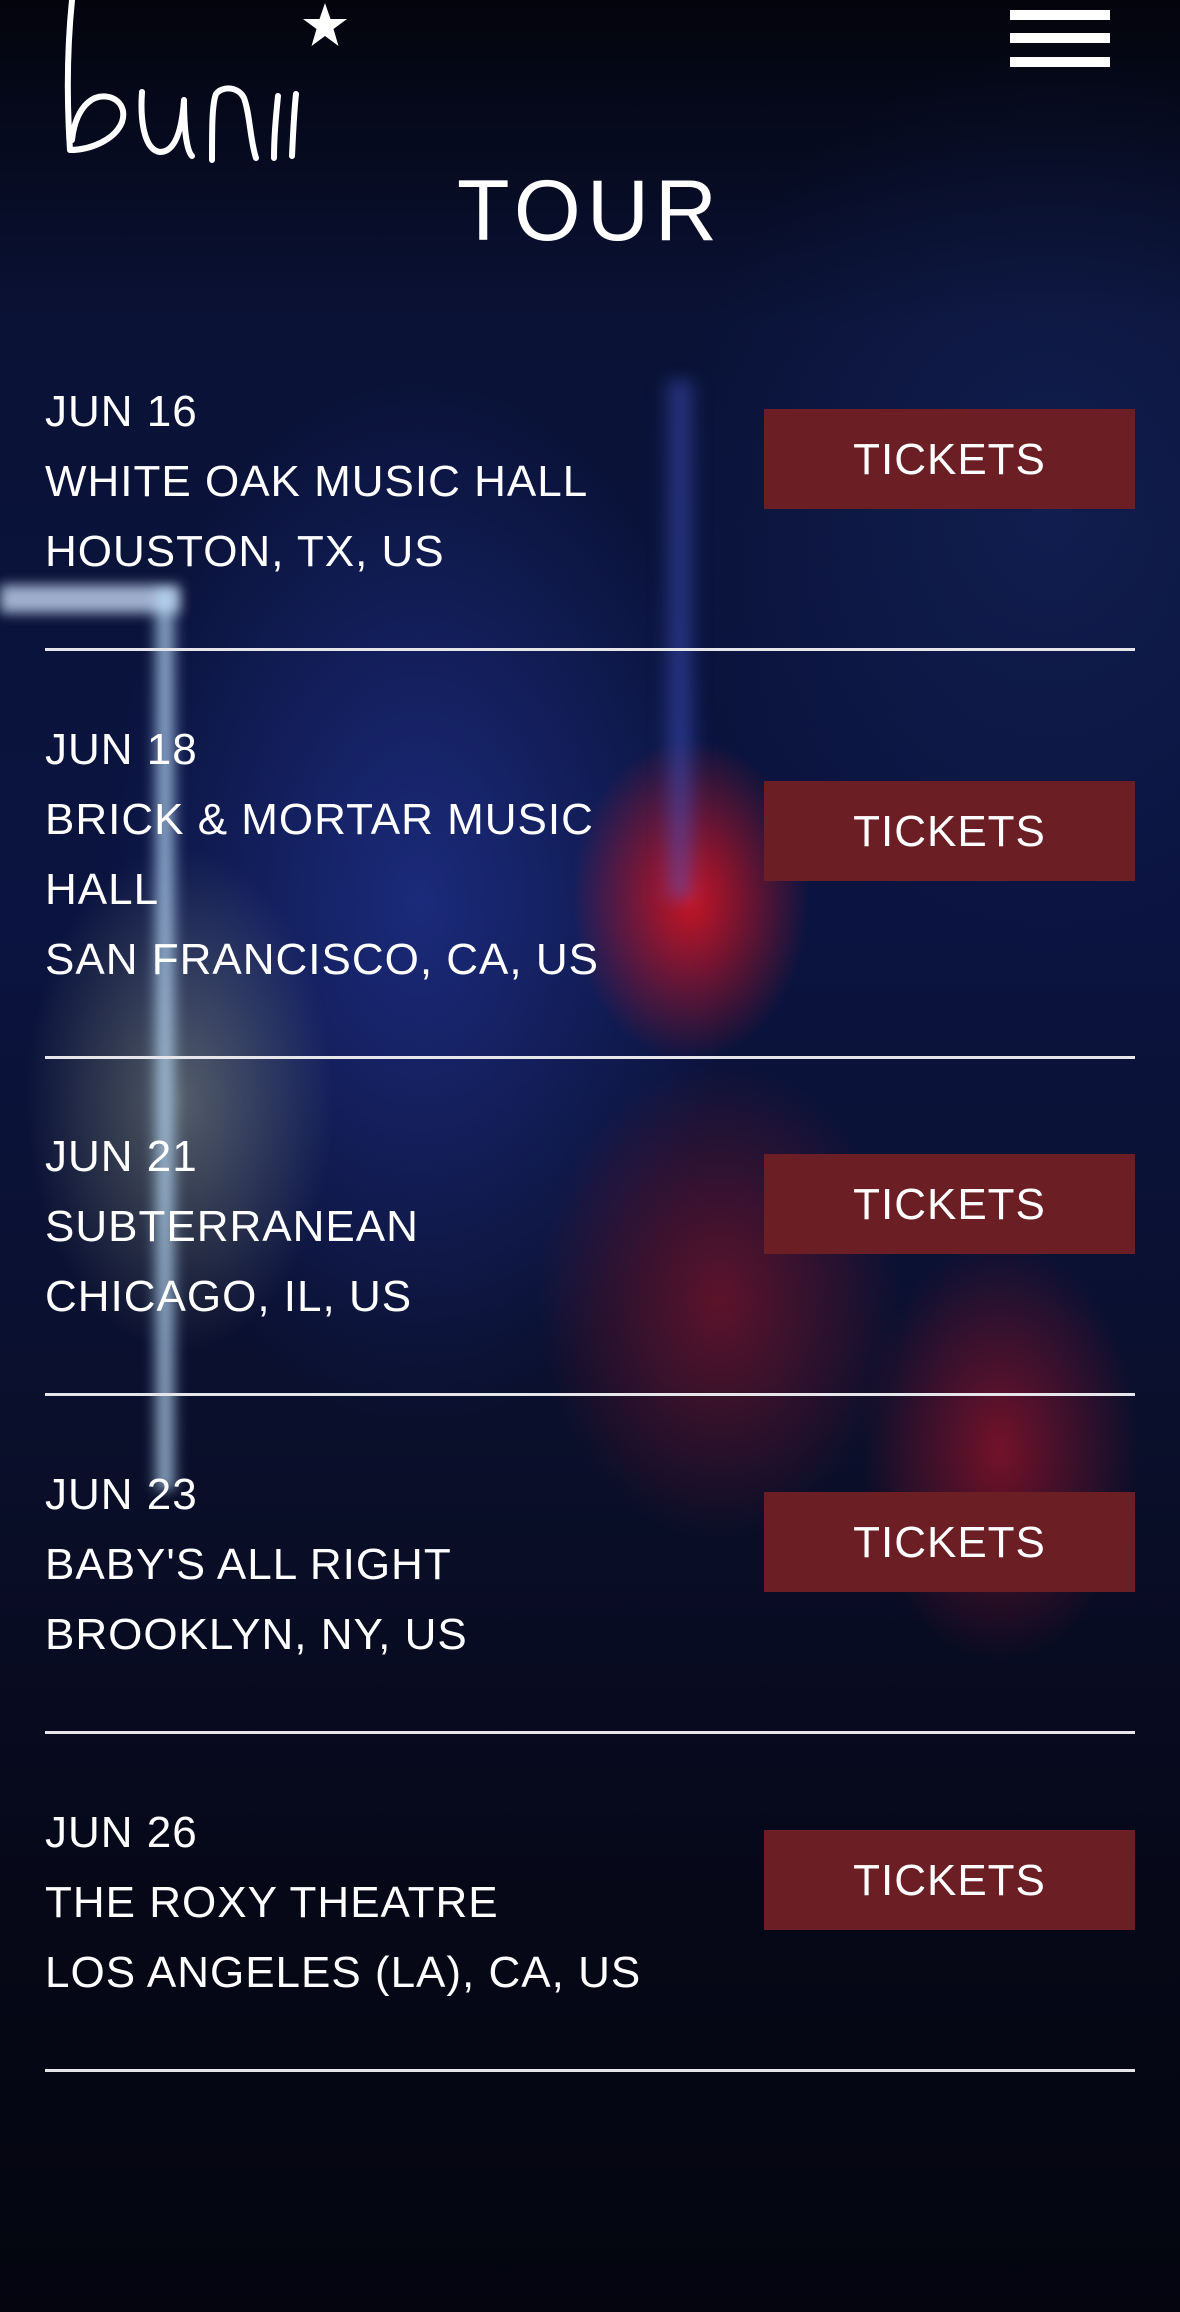 This screenshot has width=1180, height=2312. I want to click on event-location: CHICAGO, IL, US, so click(229, 1296).